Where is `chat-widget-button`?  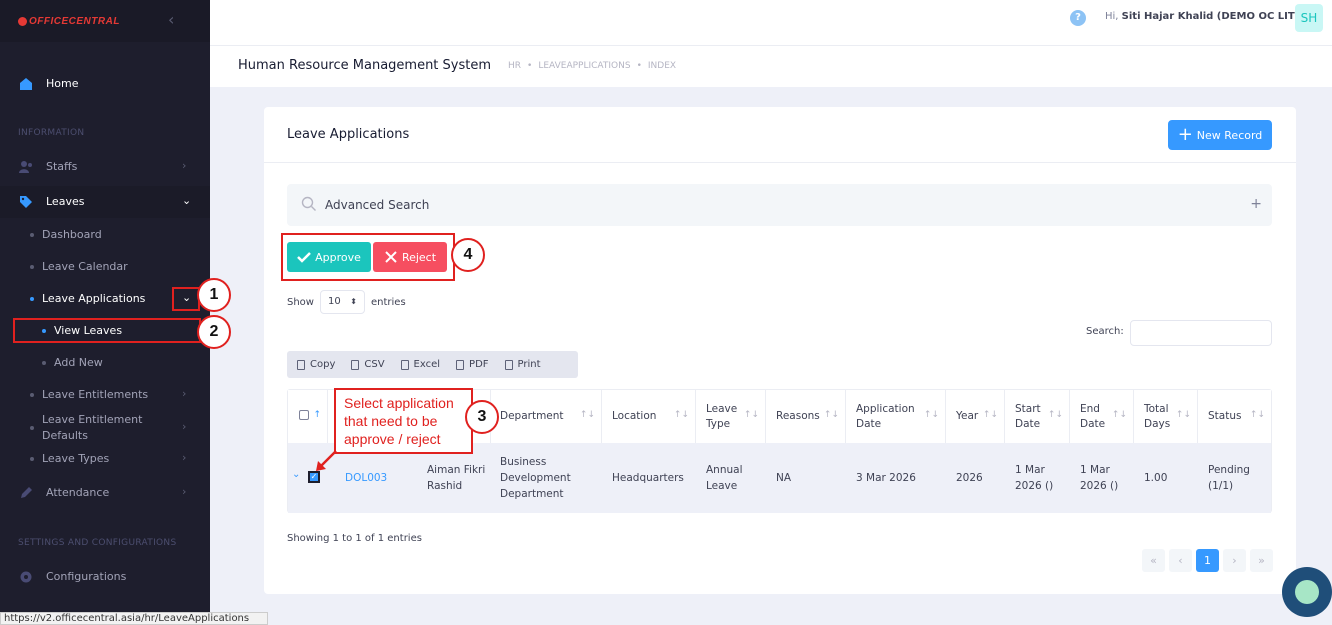
chat-widget-button is located at coordinates (1307, 592).